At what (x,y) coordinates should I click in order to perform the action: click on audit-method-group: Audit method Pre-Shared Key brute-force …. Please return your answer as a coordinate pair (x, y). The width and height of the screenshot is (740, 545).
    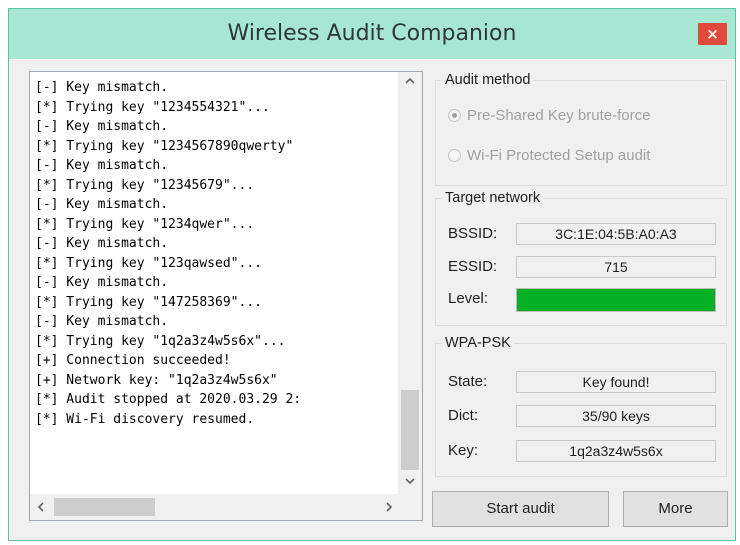
    Looking at the image, I should click on (581, 129).